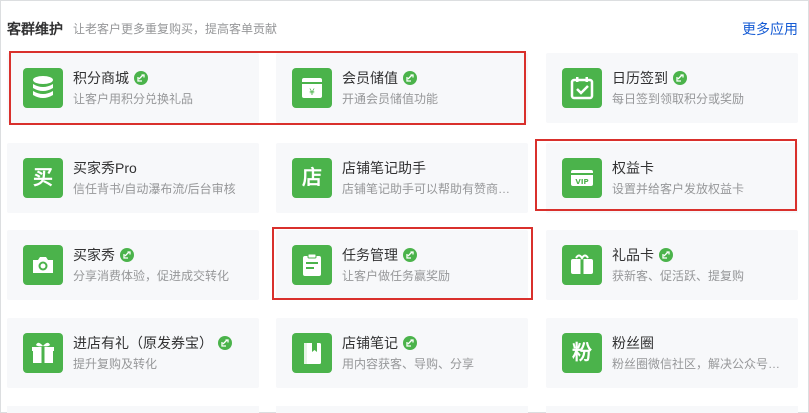 This screenshot has height=413, width=809. I want to click on app-card-name: 礼品卡, so click(633, 255).